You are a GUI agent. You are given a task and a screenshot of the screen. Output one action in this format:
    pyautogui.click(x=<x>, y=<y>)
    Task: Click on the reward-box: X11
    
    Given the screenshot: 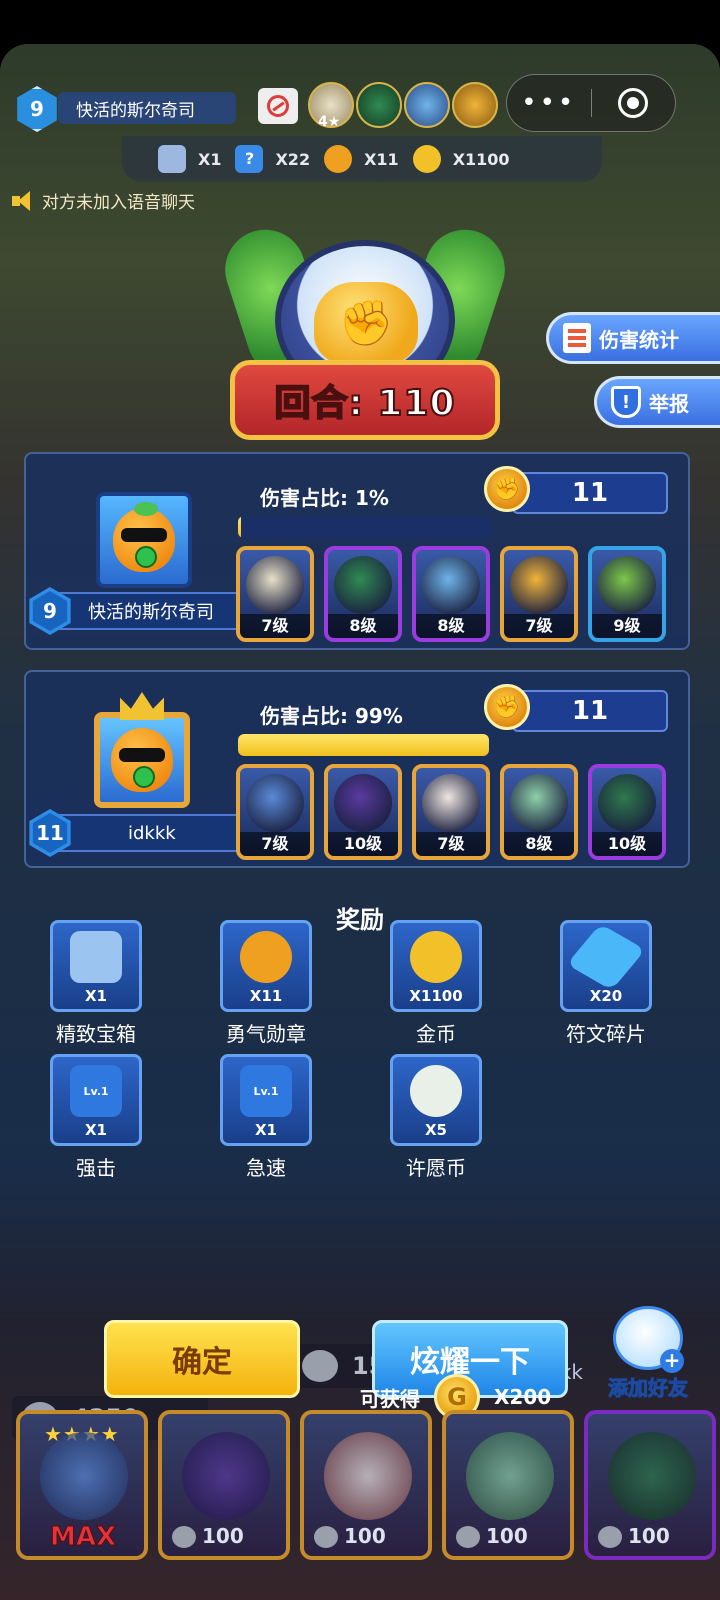 What is the action you would take?
    pyautogui.click(x=266, y=966)
    